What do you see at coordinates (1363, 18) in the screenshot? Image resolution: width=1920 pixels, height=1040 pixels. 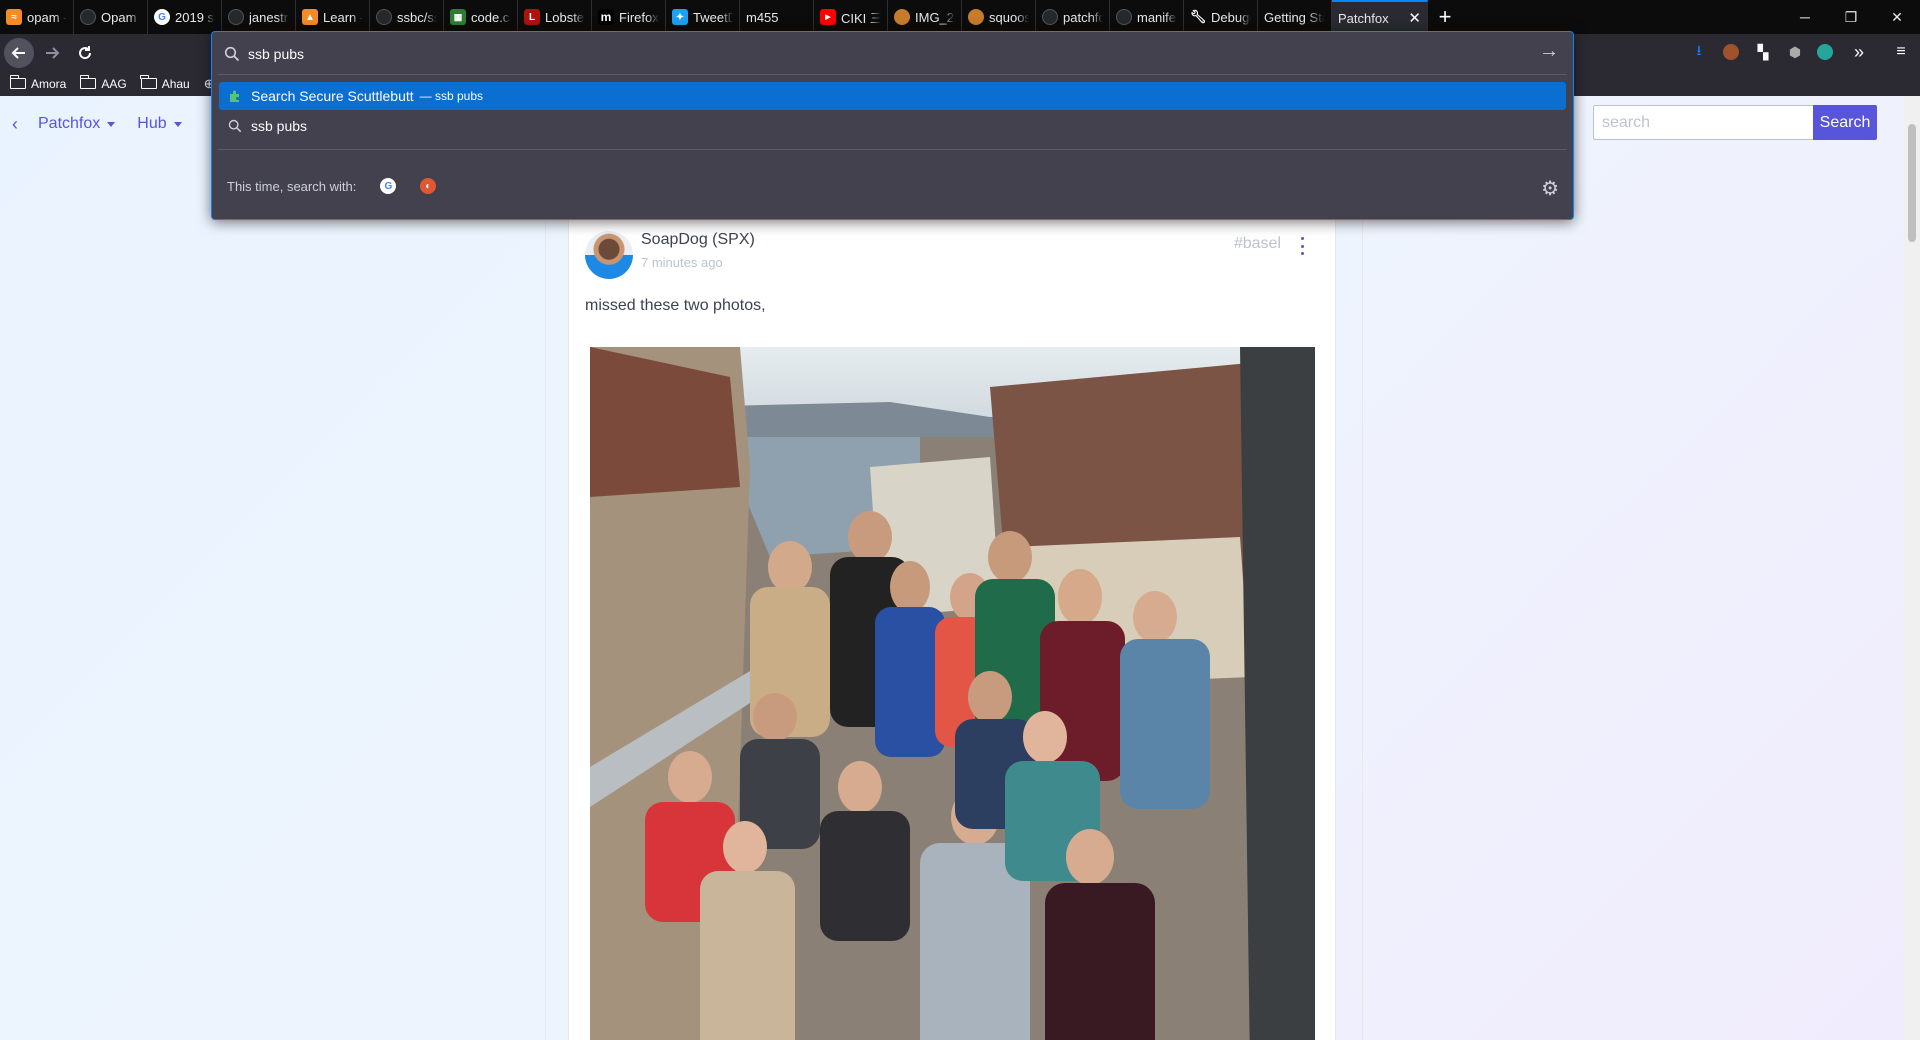 I see `tab-title: Patchfox` at bounding box center [1363, 18].